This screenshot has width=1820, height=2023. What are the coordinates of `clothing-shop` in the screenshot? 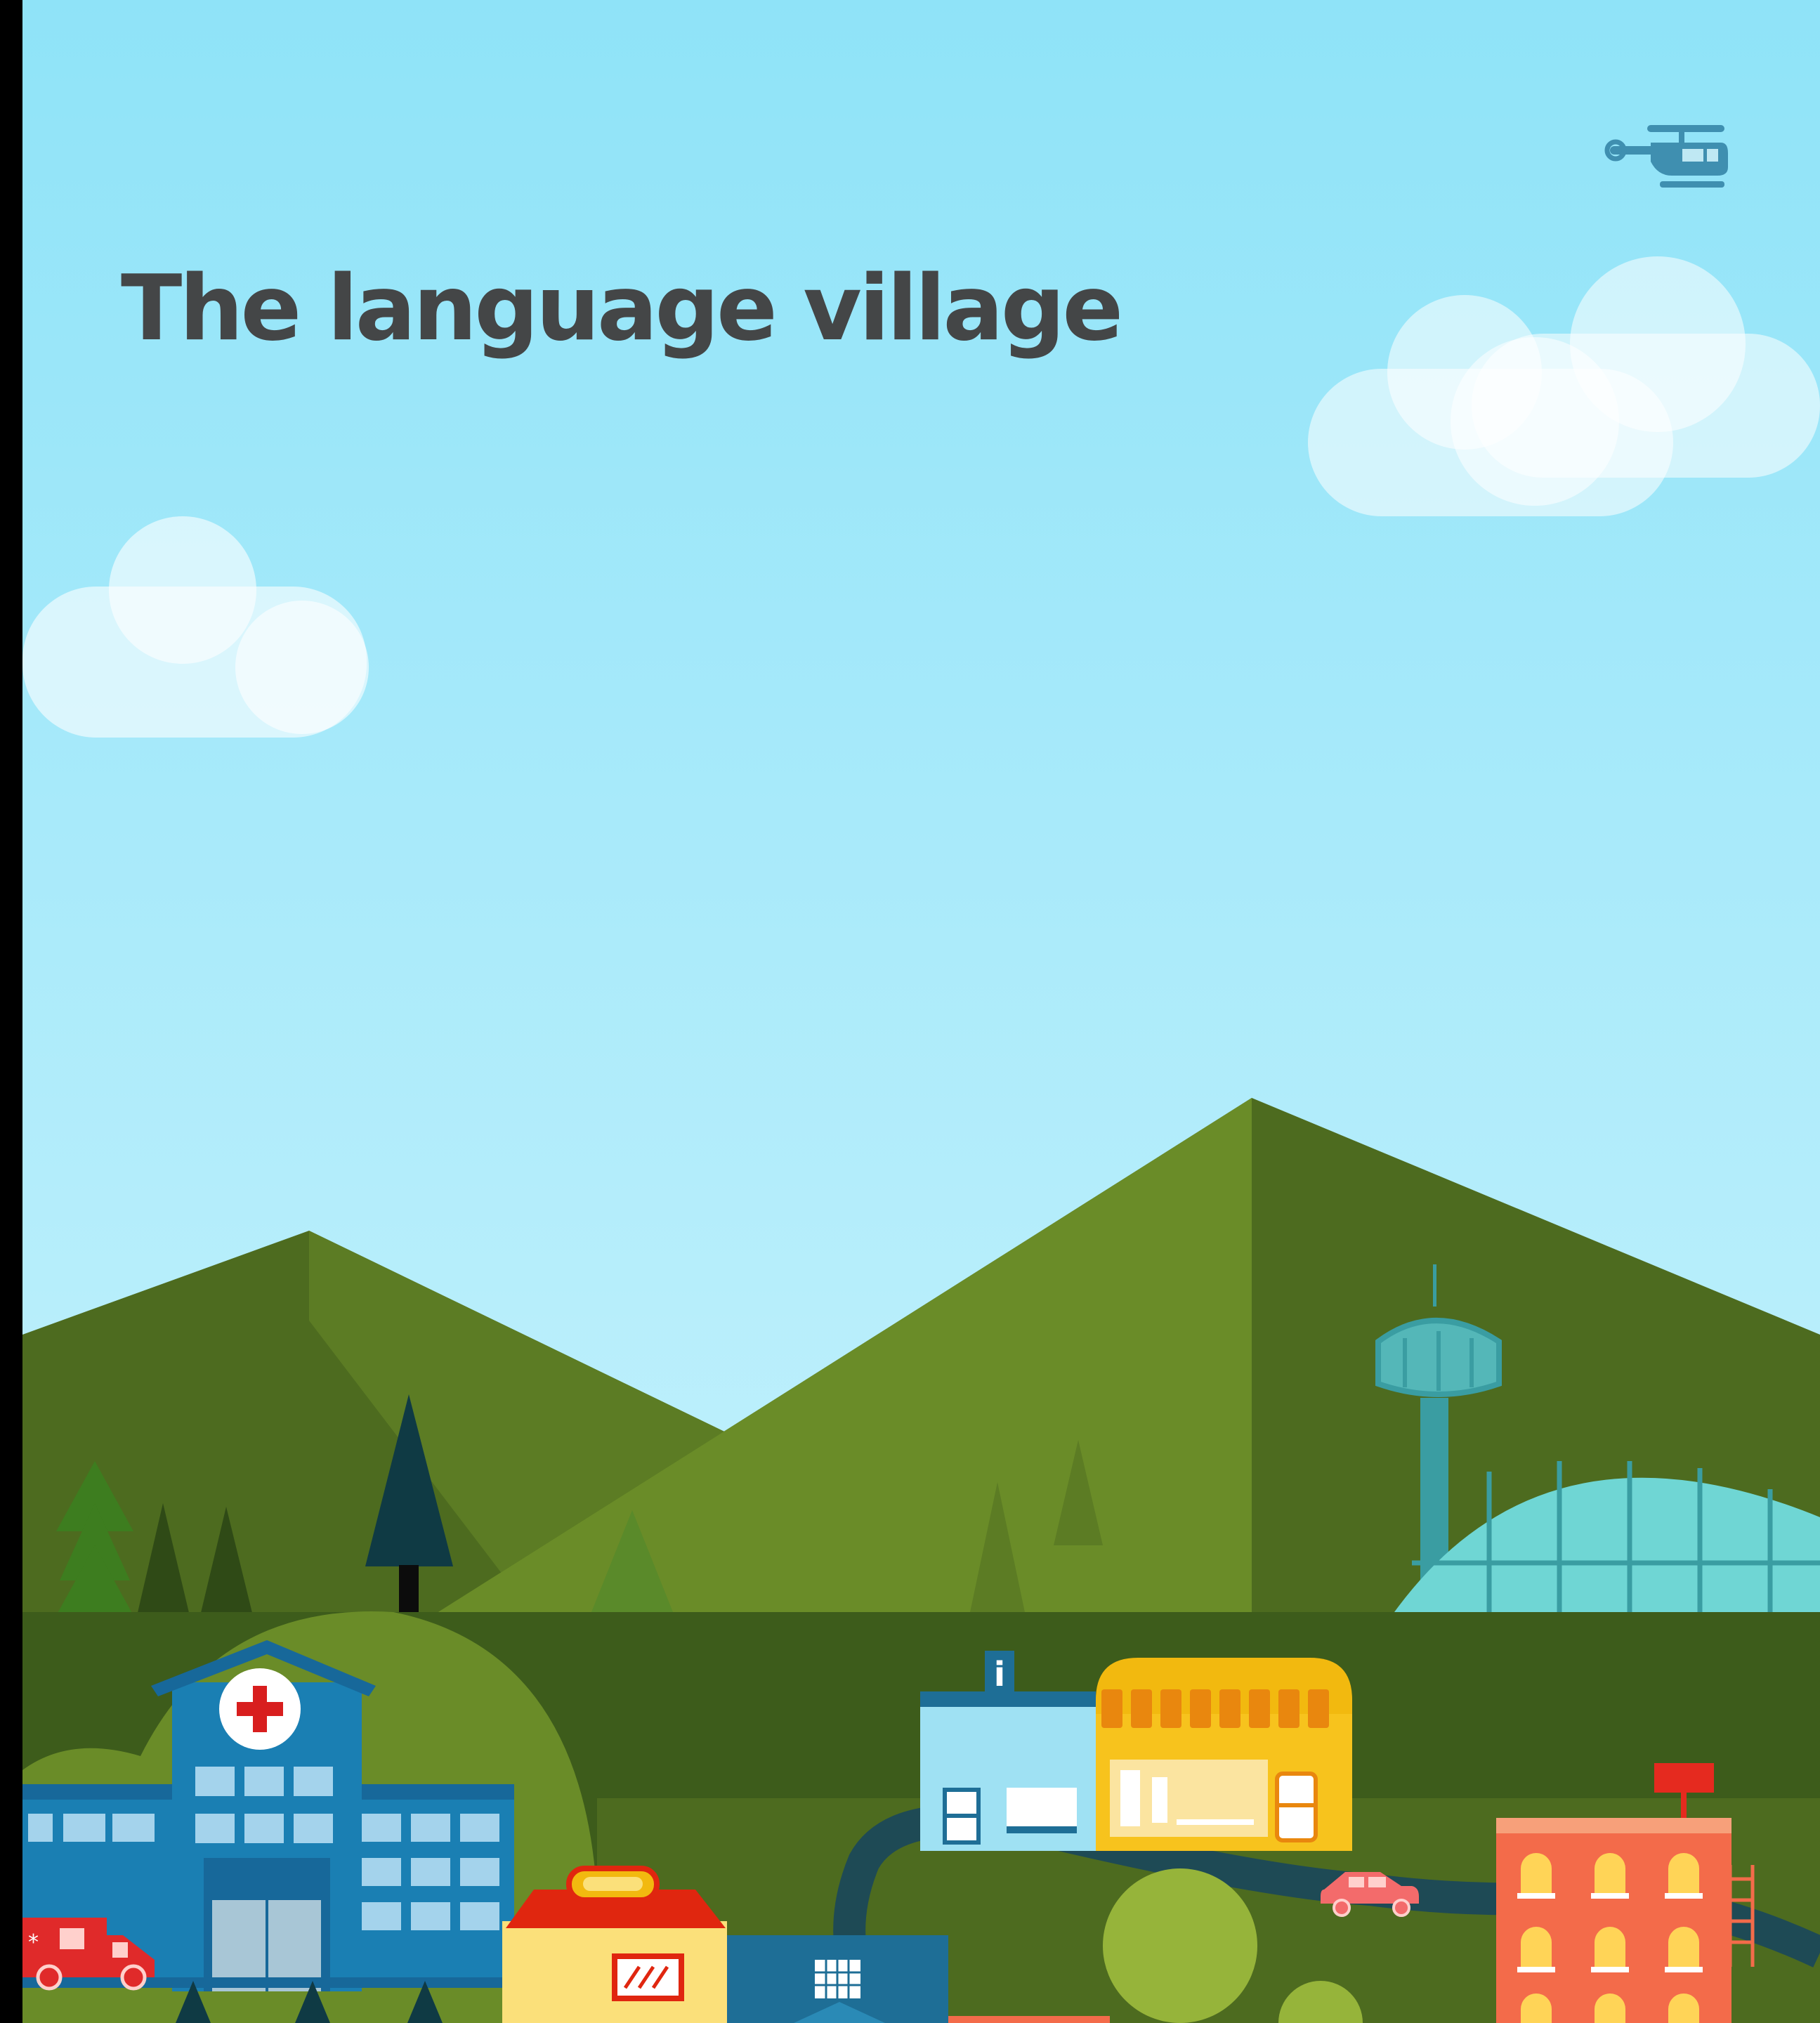 It's located at (1224, 1754).